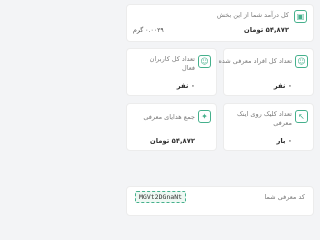 The width and height of the screenshot is (320, 240). Describe the element at coordinates (172, 141) in the screenshot. I see `stat-value: ۵۴,۸۷۲ تومان` at that location.